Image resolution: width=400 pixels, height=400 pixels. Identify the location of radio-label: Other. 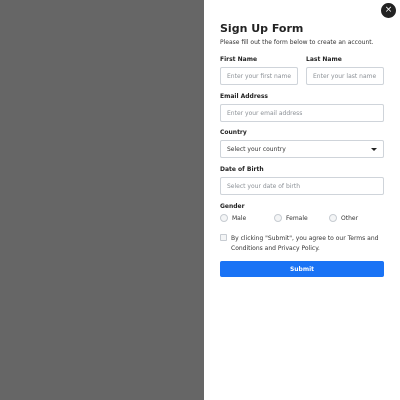
(350, 218).